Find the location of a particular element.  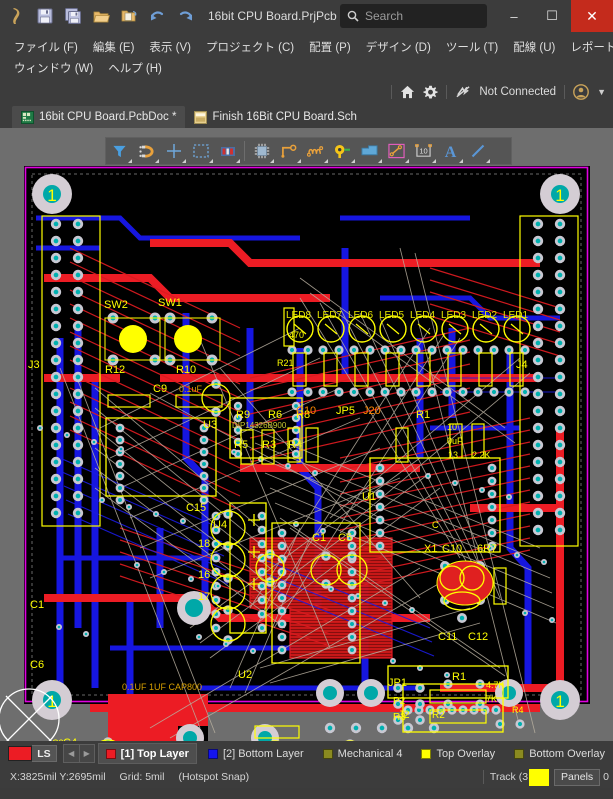

pcb-doc-icon is located at coordinates (27, 117).